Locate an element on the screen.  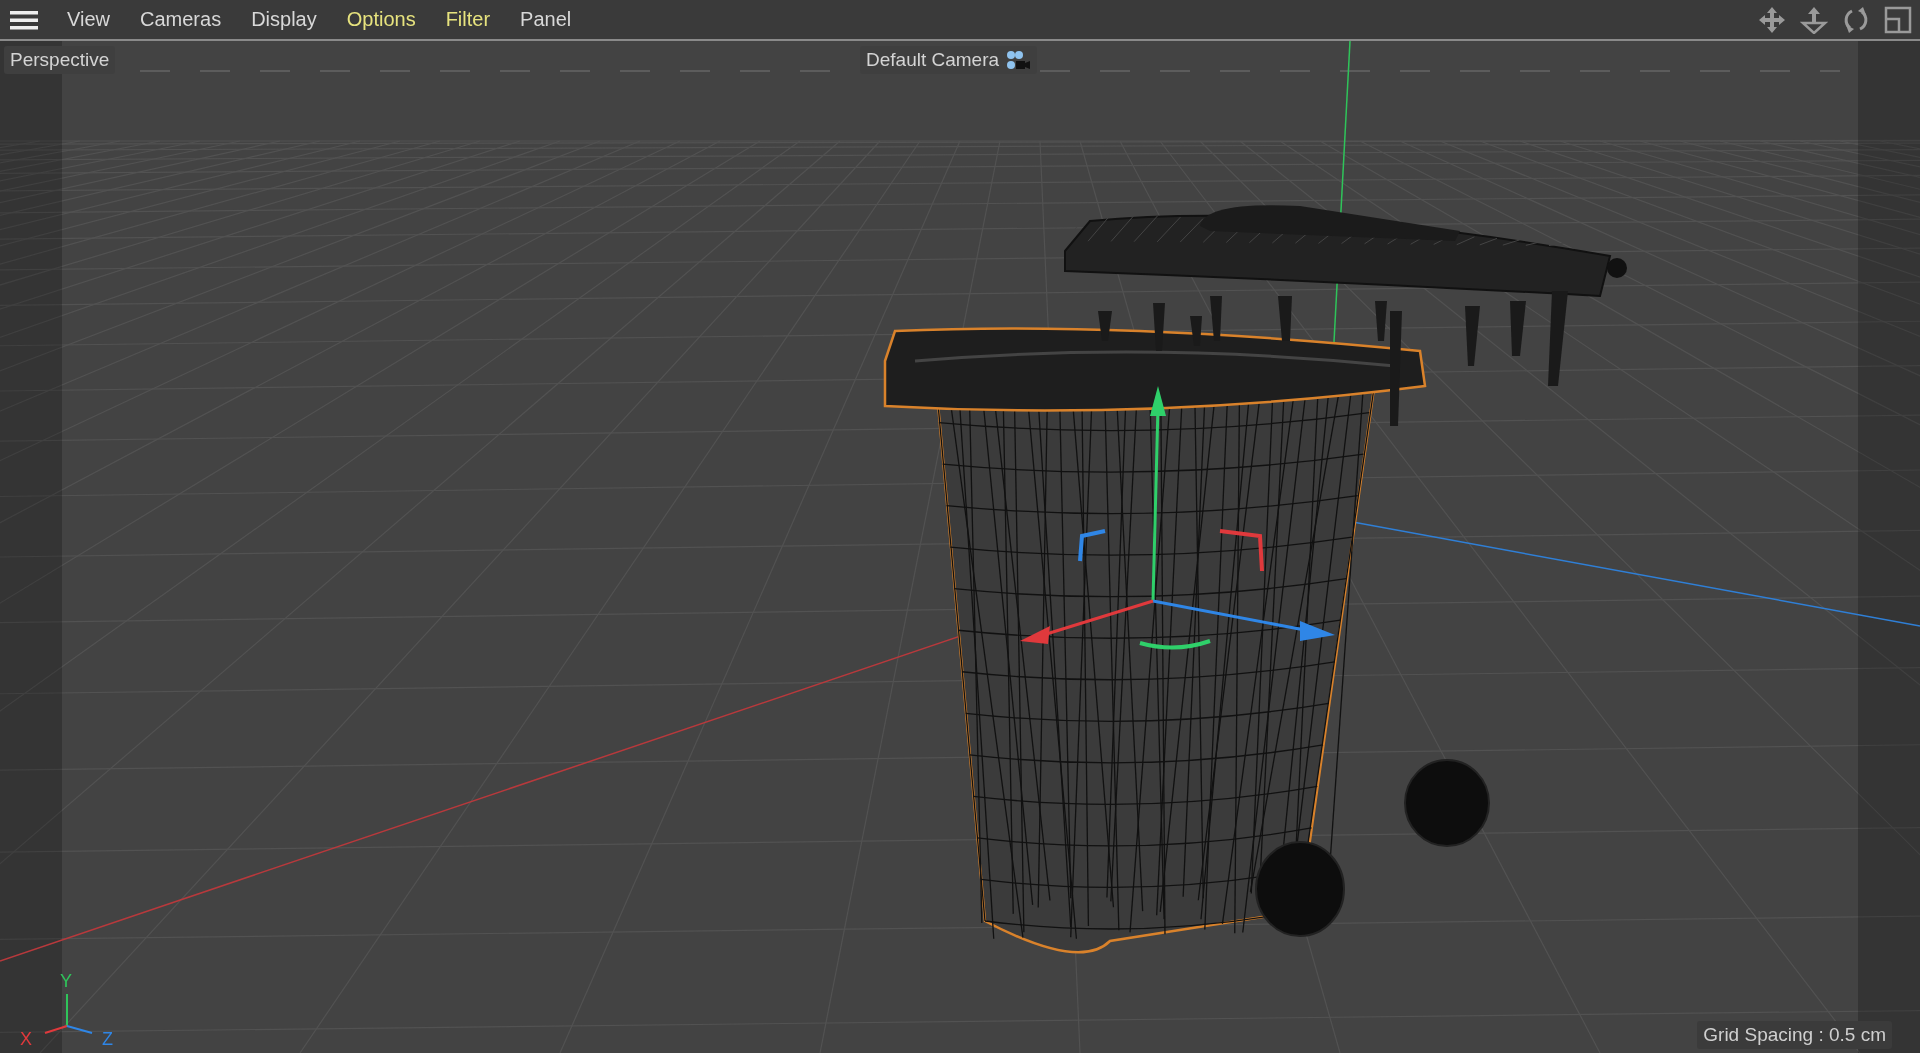
view-name-label: Perspective is located at coordinates (60, 60).